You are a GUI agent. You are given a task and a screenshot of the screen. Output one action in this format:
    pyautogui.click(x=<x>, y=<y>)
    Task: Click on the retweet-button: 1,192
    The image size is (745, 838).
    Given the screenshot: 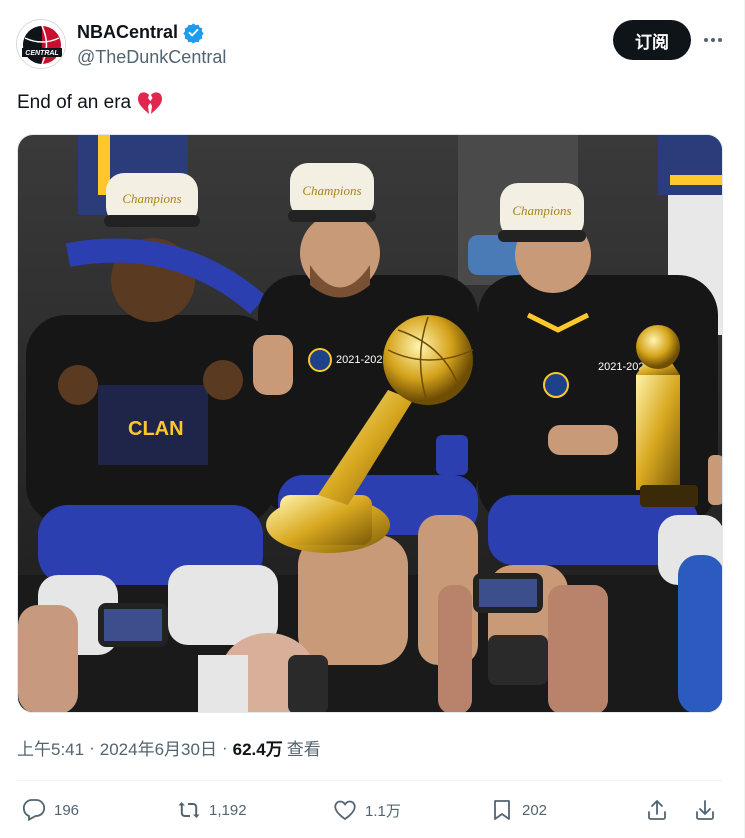 What is the action you would take?
    pyautogui.click(x=212, y=810)
    